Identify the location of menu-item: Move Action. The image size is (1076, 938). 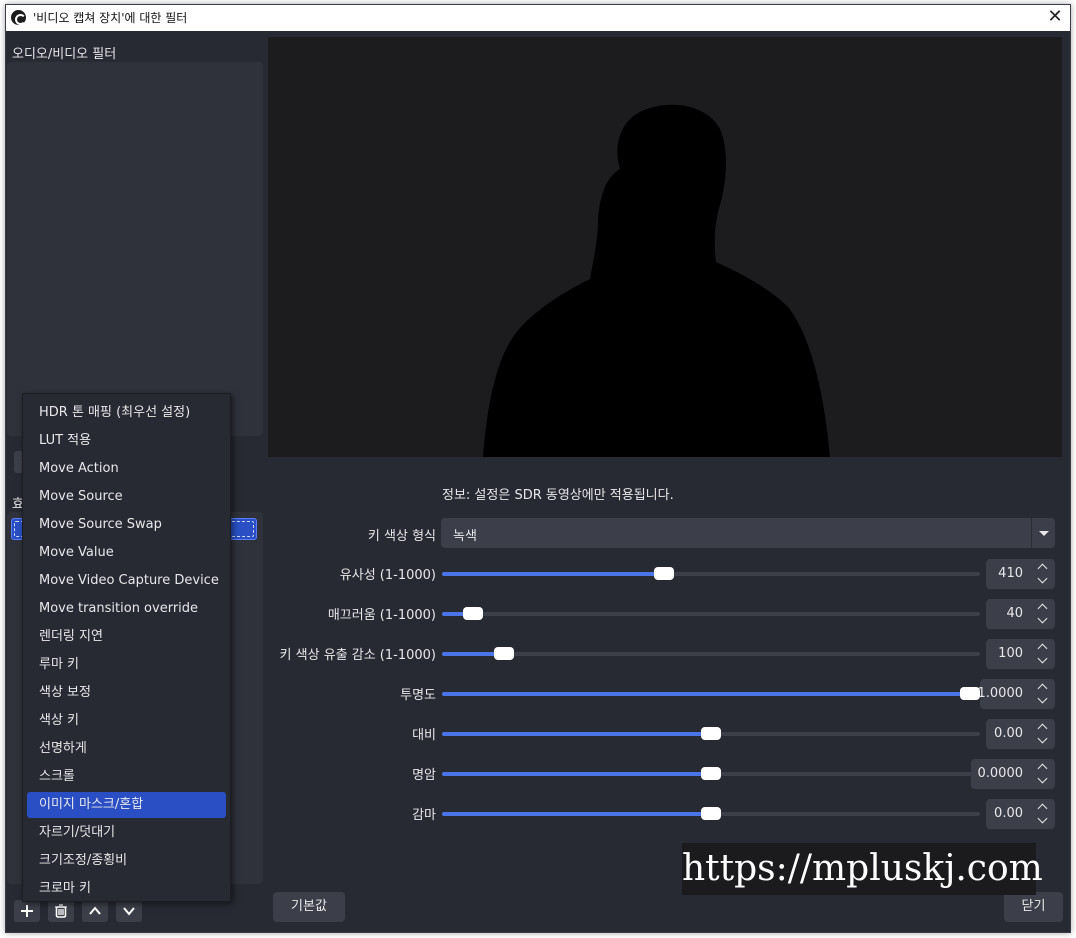
(126, 469).